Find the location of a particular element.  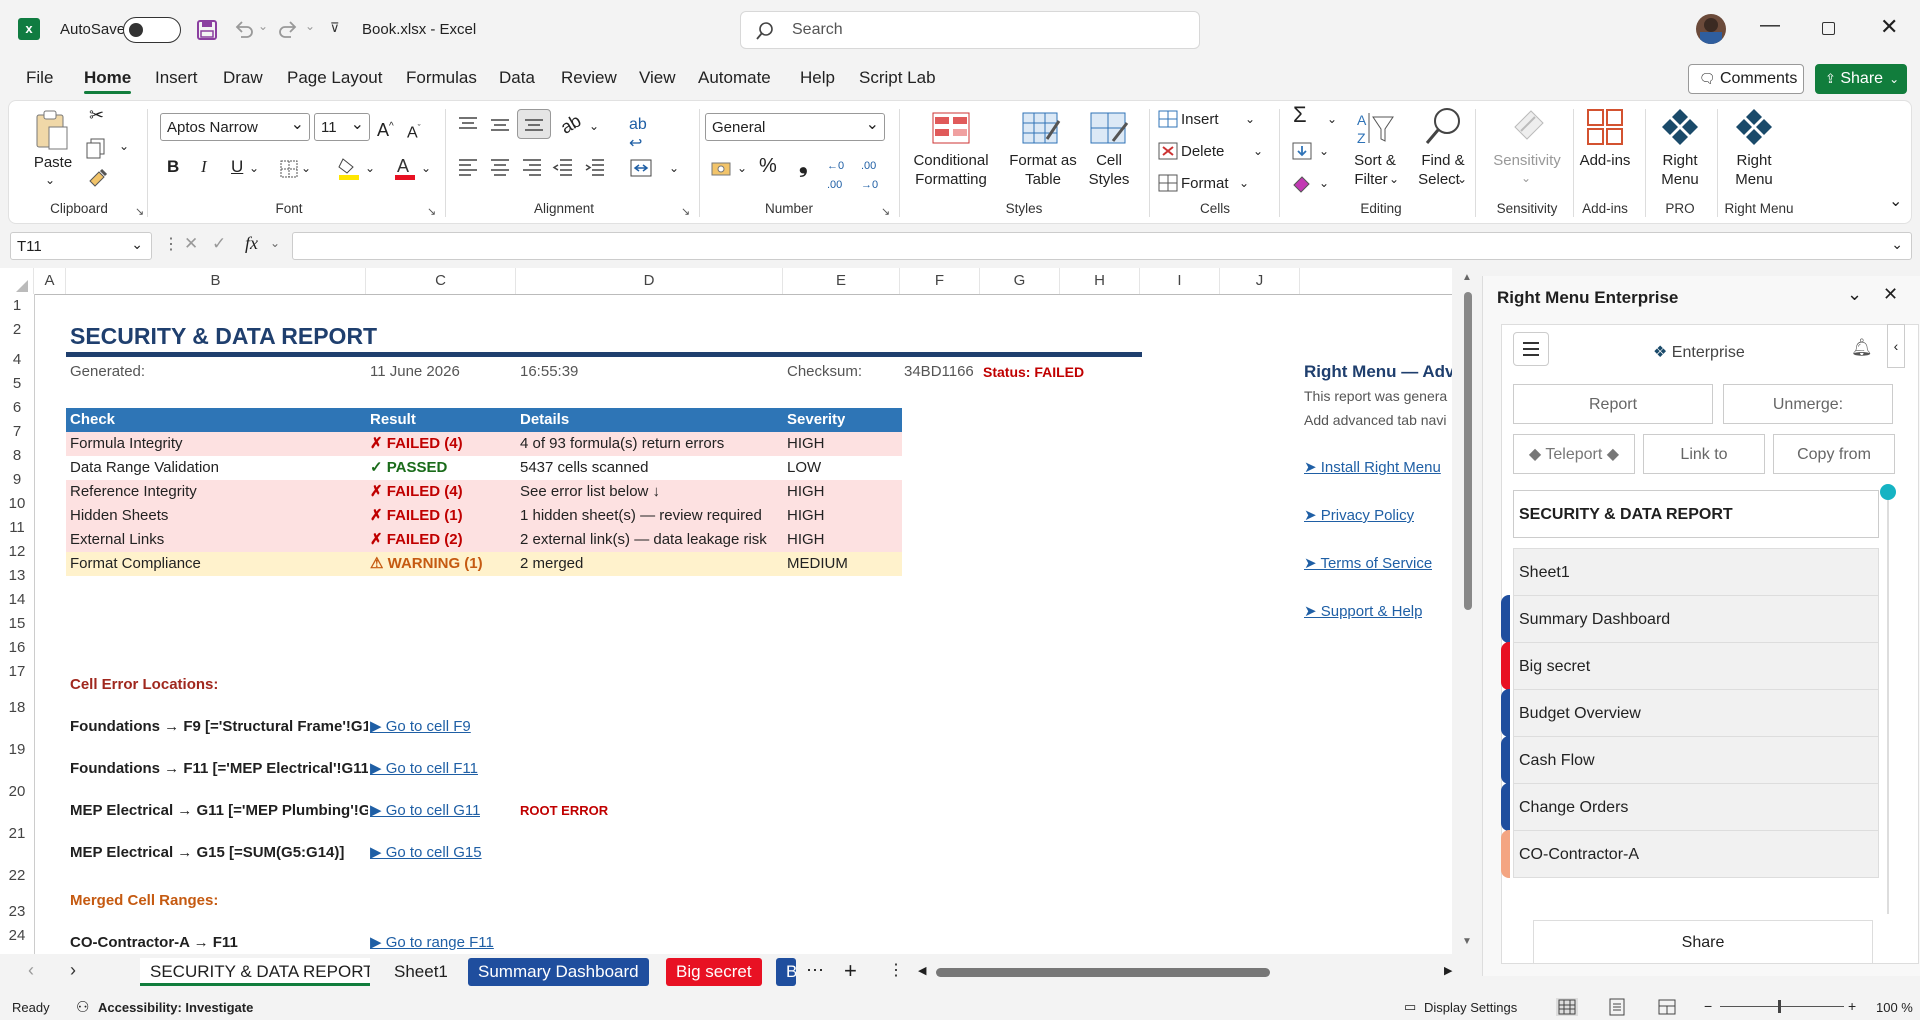

formula-input: ⌄ is located at coordinates (1102, 246).